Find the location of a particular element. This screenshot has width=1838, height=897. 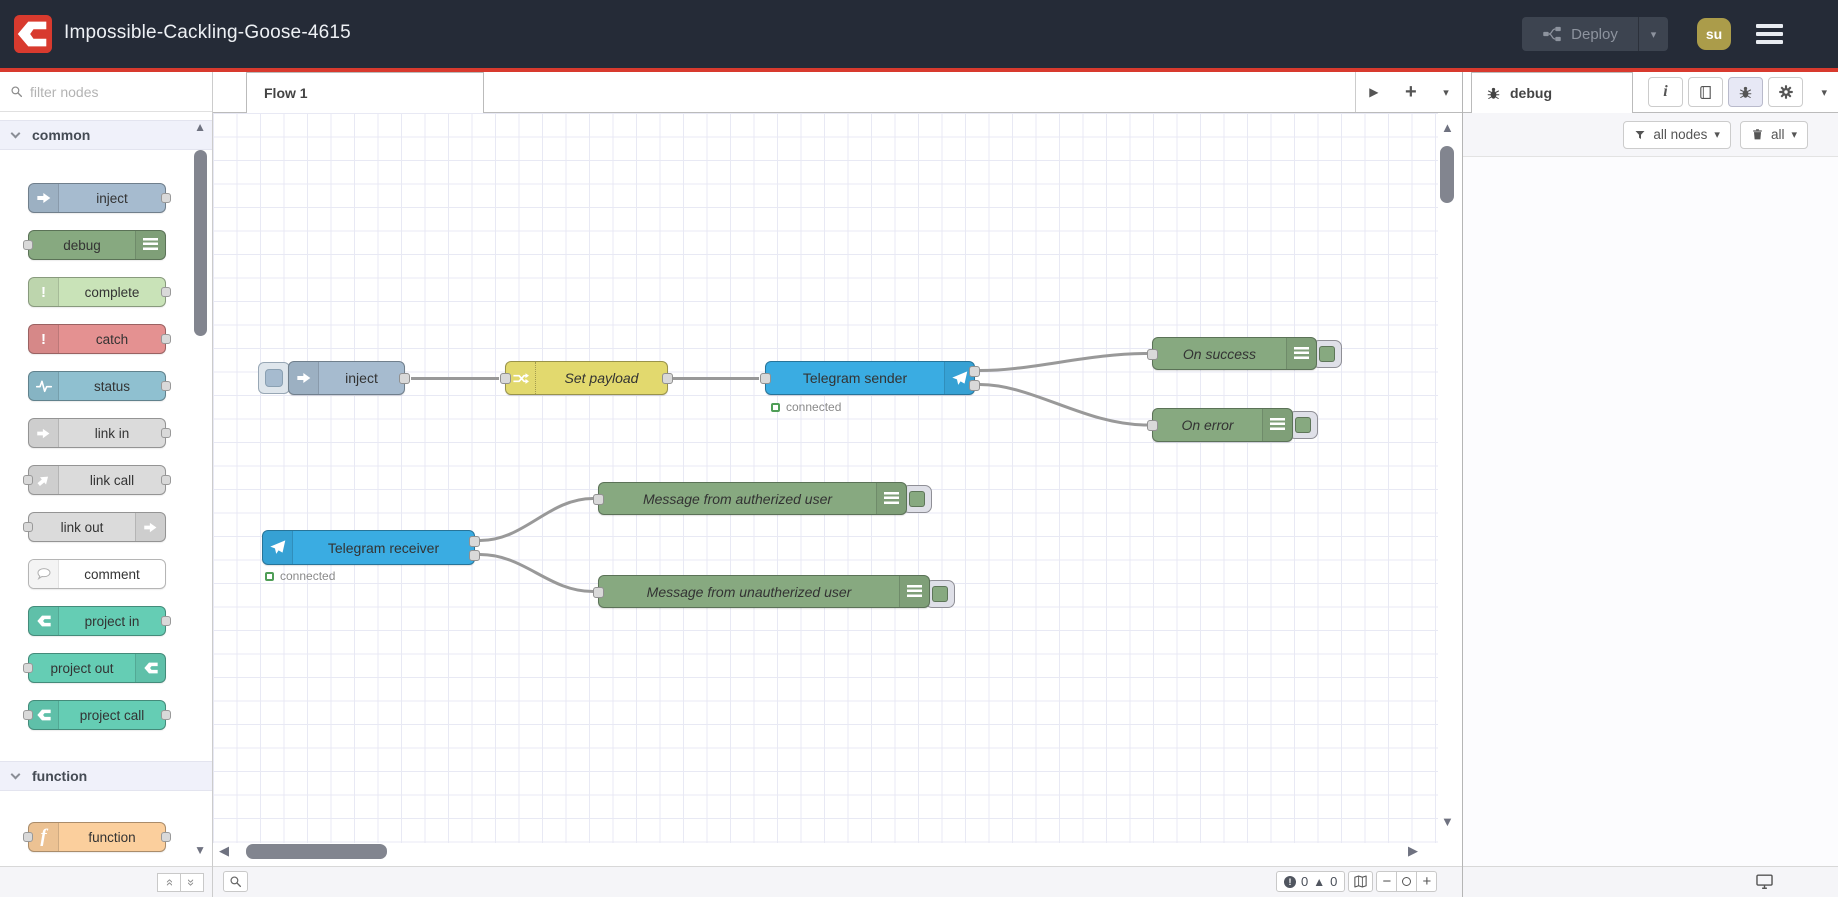

canvas-scroll-up-icon: ▲ is located at coordinates (1447, 127).